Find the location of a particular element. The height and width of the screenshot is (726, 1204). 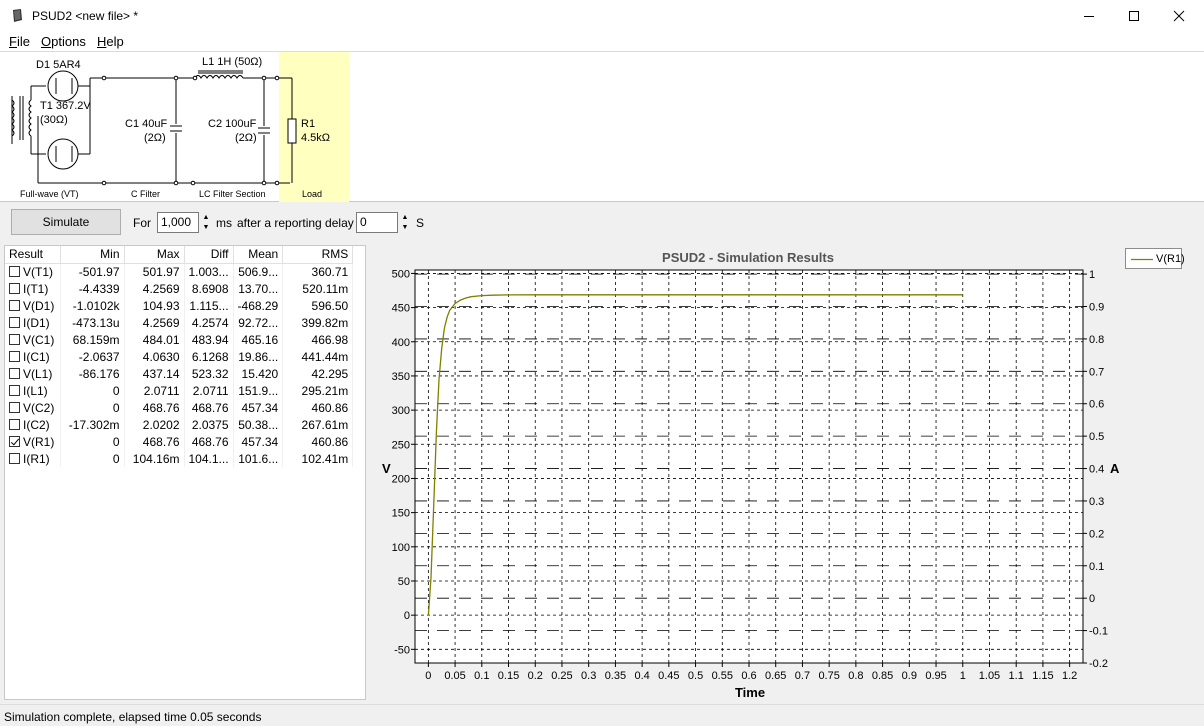

result-name-cell: V(L1) is located at coordinates (33, 373).